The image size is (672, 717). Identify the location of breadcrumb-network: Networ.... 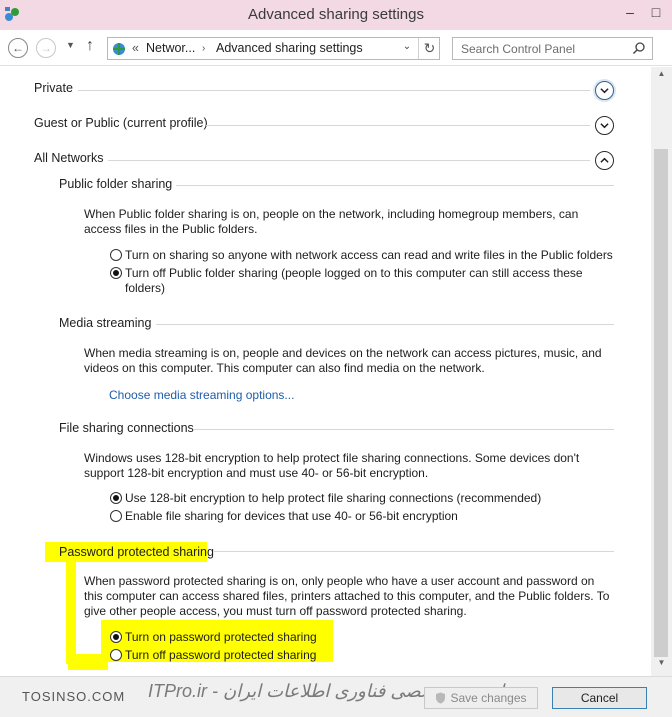
(170, 48).